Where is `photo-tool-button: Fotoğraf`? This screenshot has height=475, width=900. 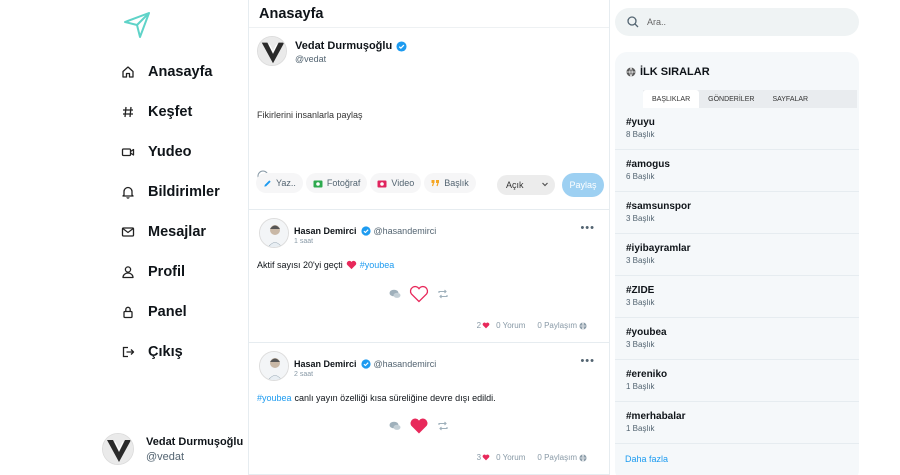 photo-tool-button: Fotoğraf is located at coordinates (336, 183).